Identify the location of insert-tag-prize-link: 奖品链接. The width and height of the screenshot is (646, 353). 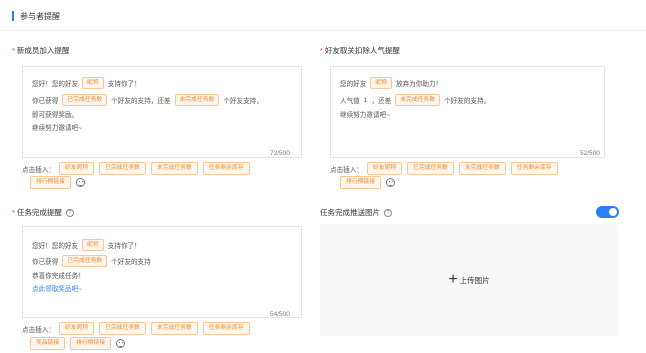
(48, 343).